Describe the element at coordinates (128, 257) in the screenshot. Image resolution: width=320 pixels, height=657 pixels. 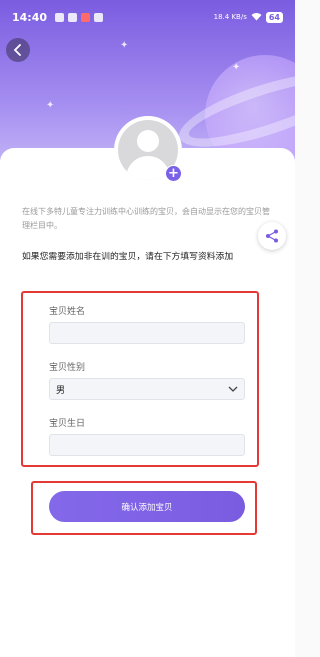
I see `notice-text: 如果您需要添加非在训的宝贝，请在下方填写资料添加` at that location.